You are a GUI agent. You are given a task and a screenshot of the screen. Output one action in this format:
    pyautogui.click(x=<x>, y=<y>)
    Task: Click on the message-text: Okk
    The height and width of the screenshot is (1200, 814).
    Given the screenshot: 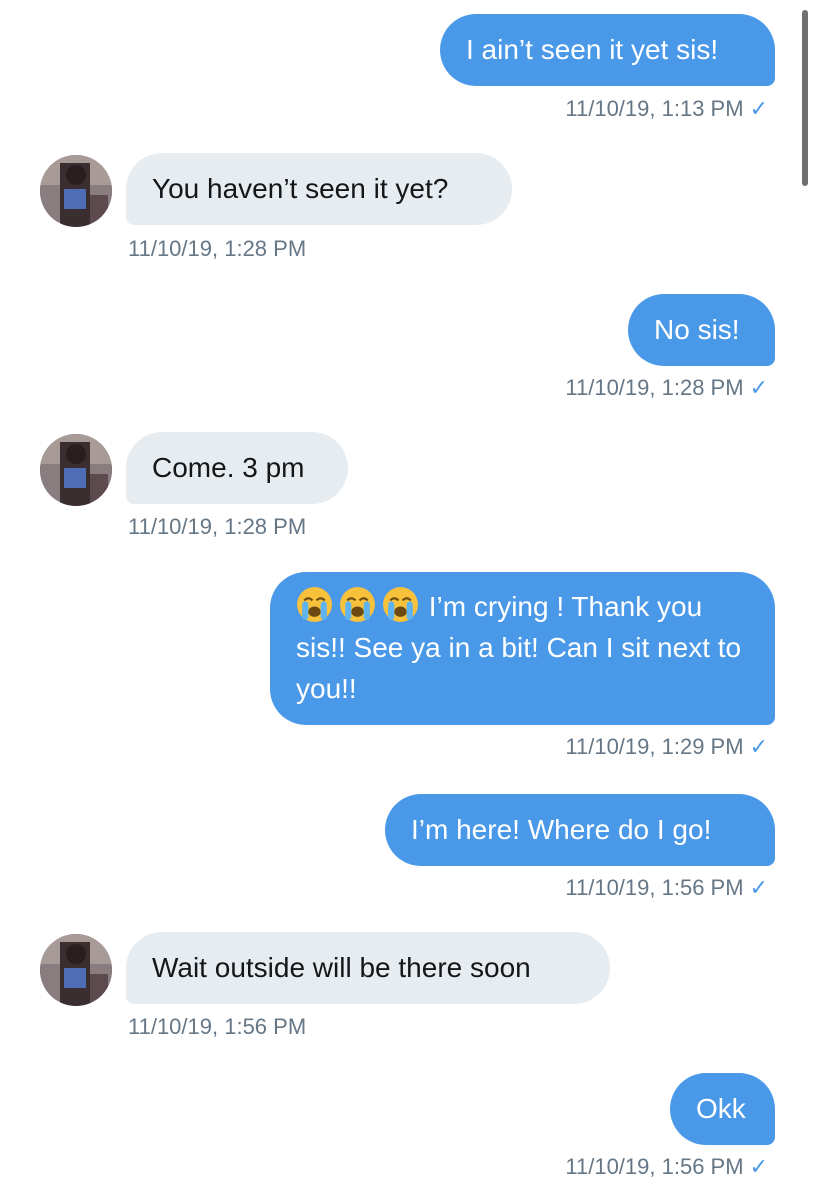 What is the action you would take?
    pyautogui.click(x=721, y=1108)
    